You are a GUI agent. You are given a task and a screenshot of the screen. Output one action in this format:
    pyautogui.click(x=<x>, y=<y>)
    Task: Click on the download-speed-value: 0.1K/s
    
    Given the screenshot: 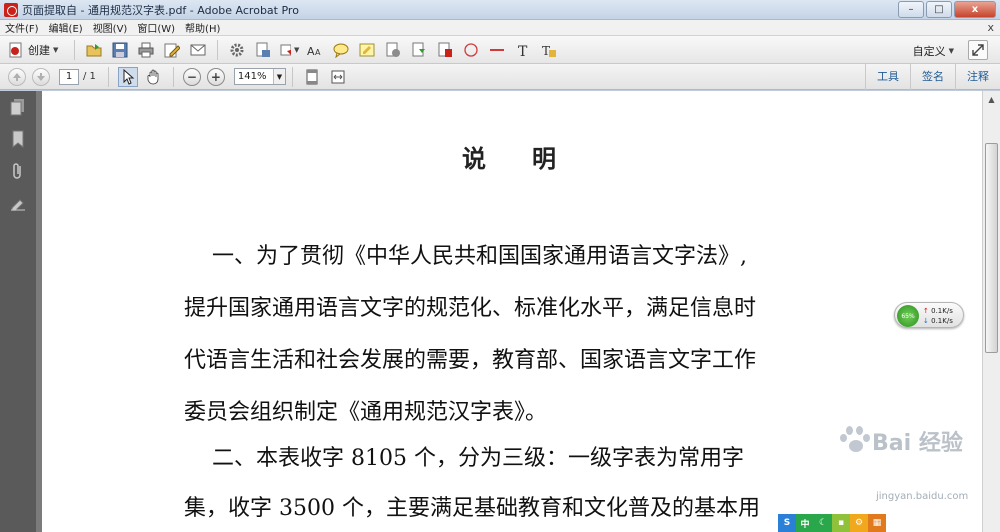 What is the action you would take?
    pyautogui.click(x=942, y=321)
    